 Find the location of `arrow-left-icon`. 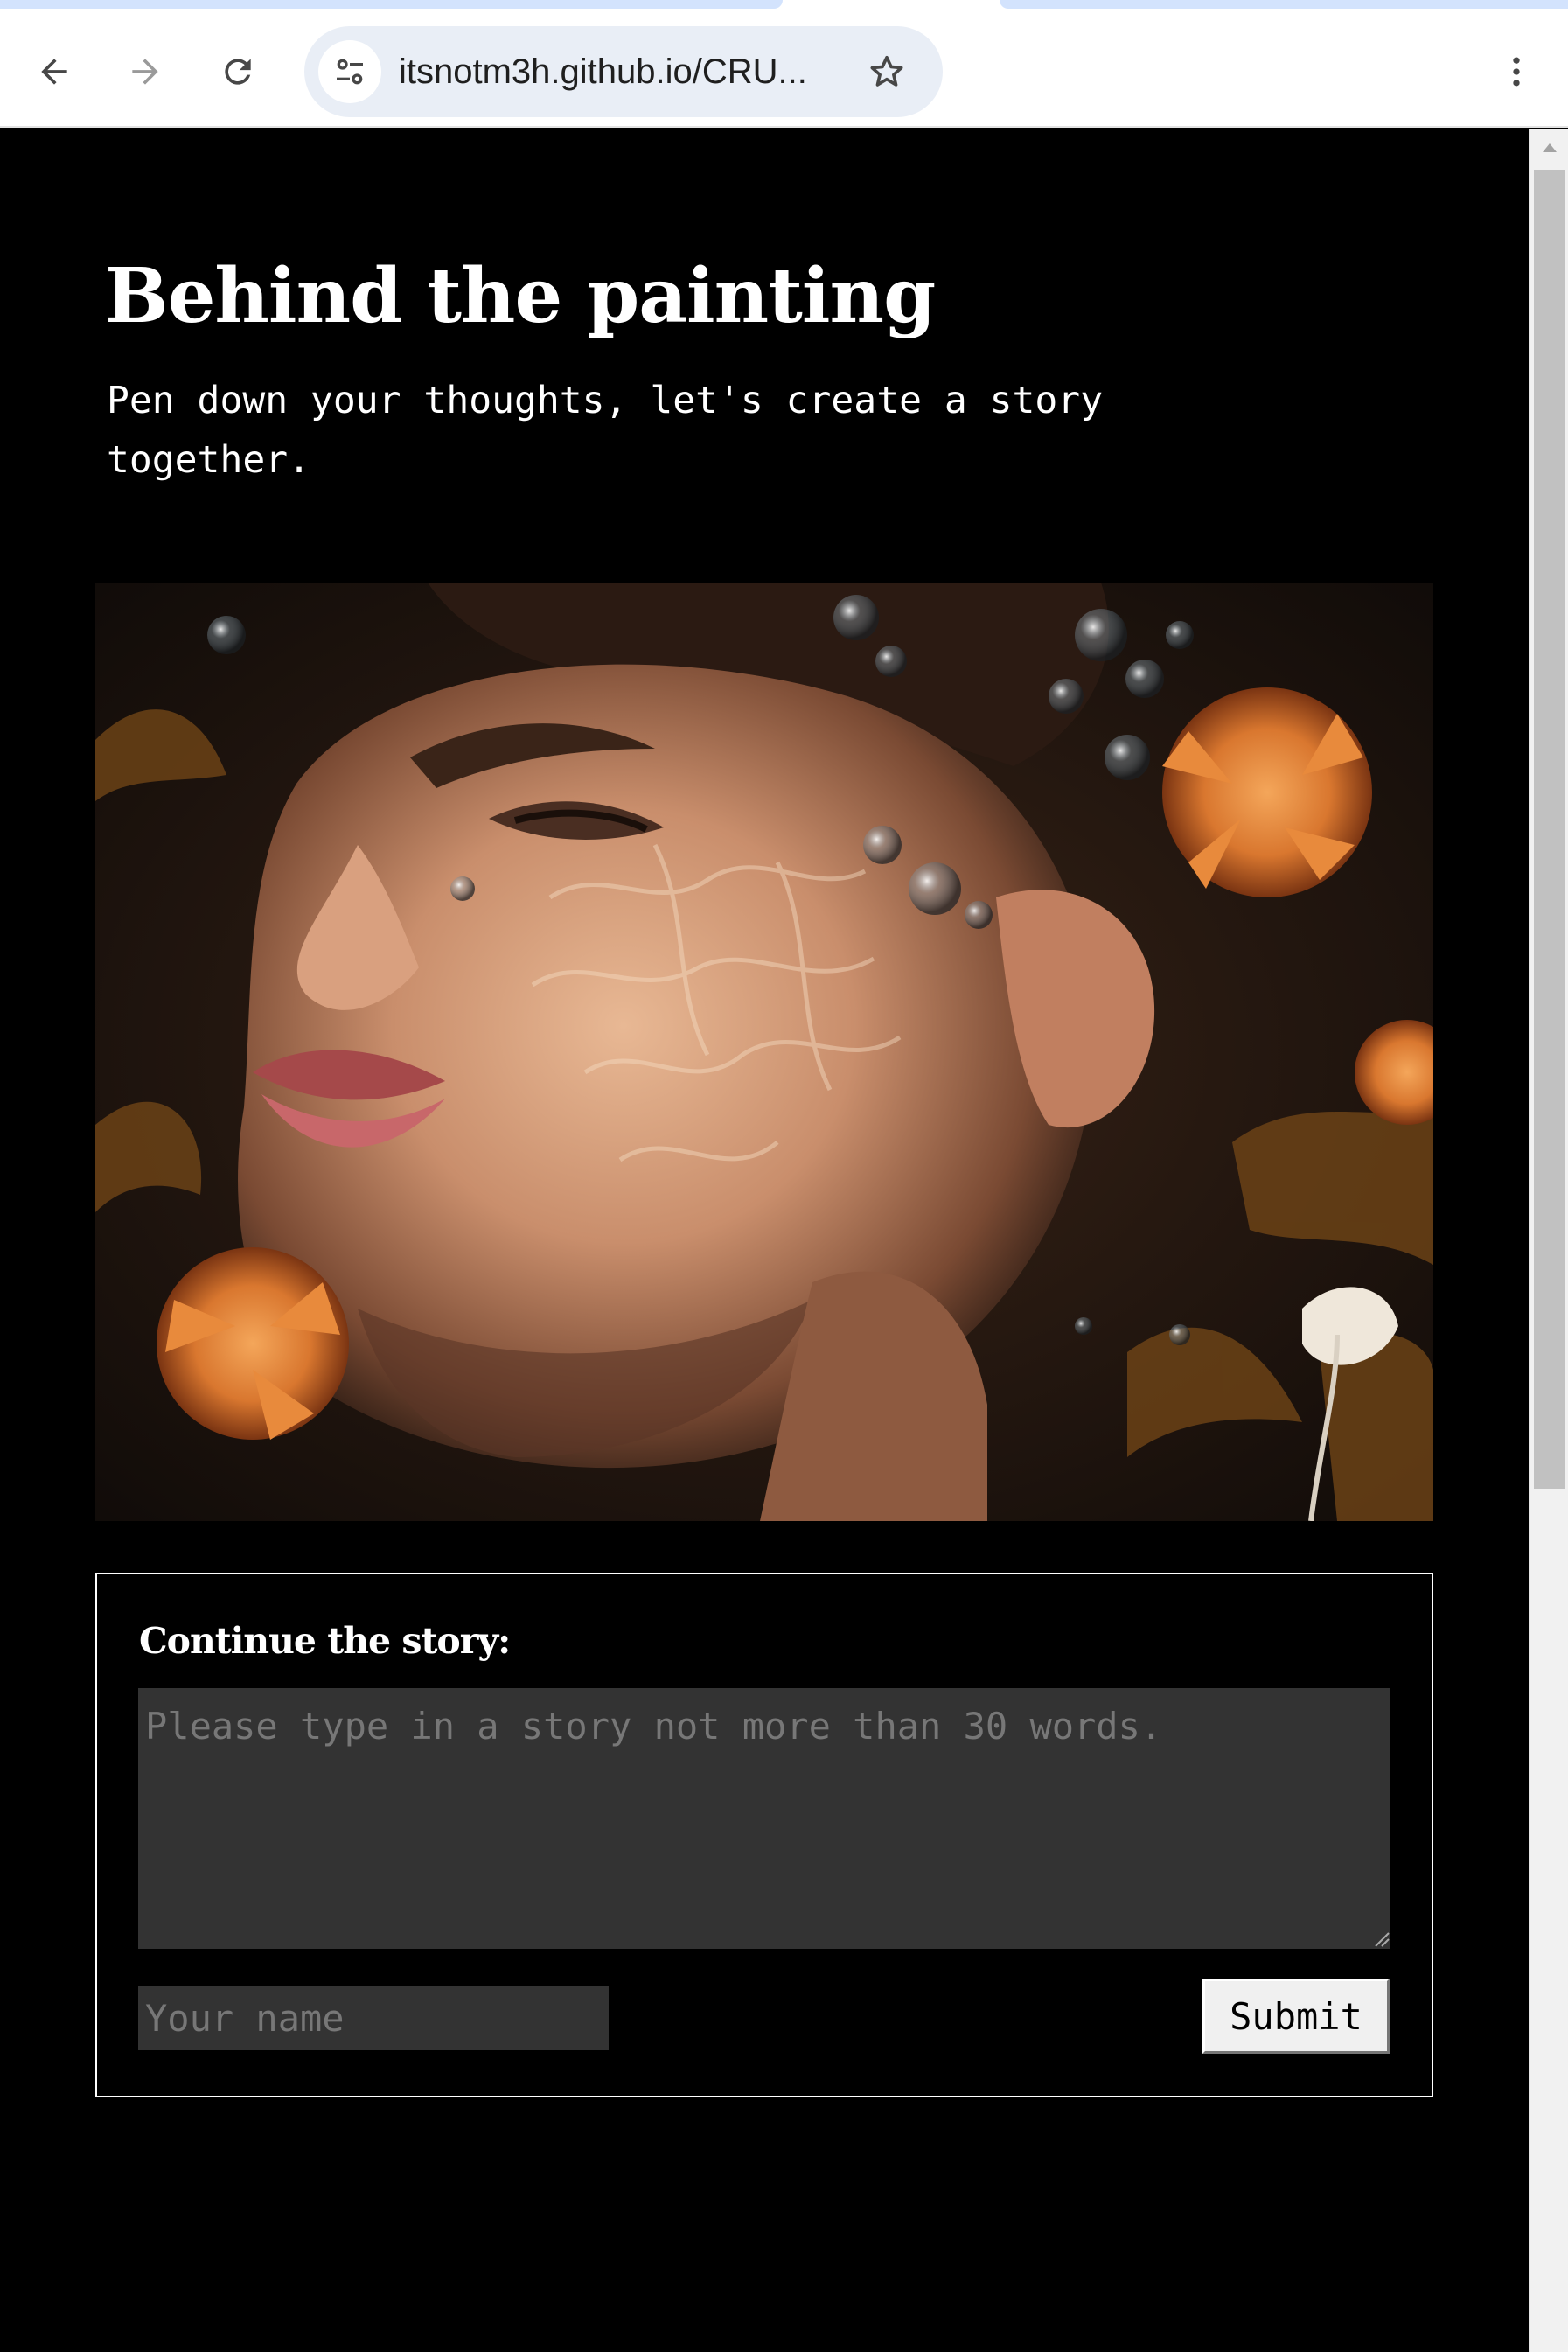

arrow-left-icon is located at coordinates (54, 72).